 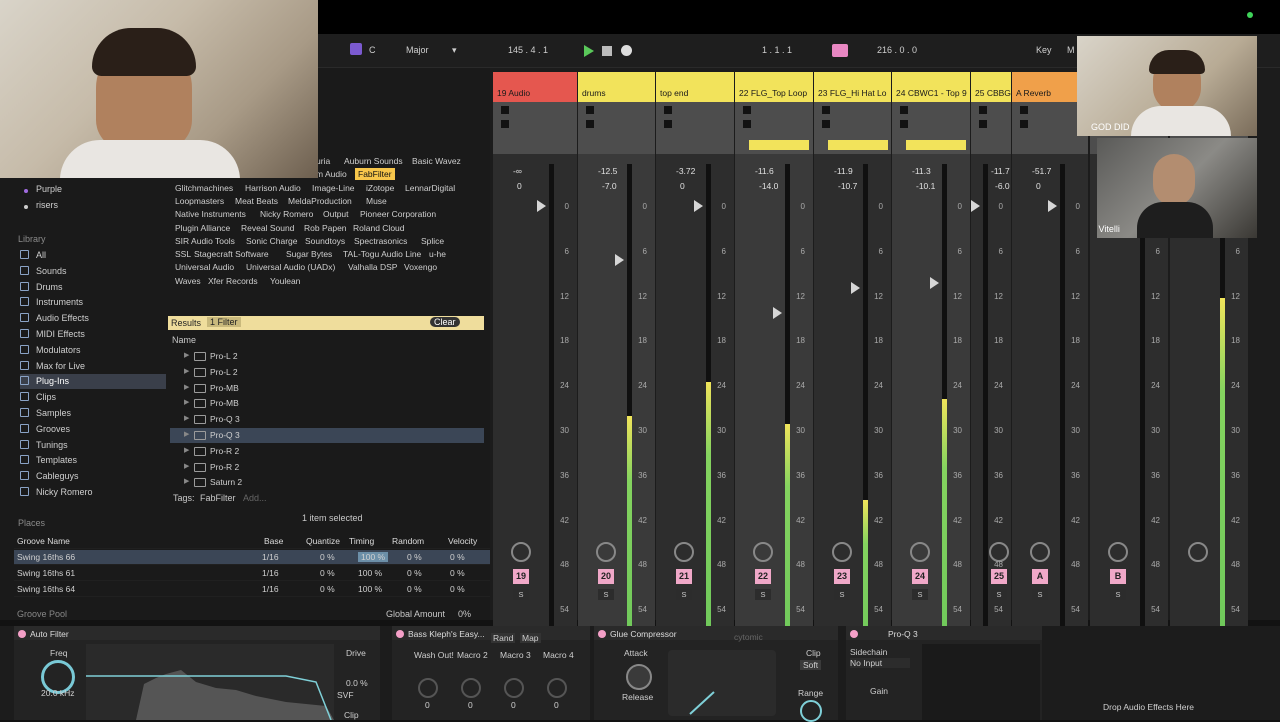 What do you see at coordinates (462, 541) in the screenshot?
I see `groove-column-header: Velocity` at bounding box center [462, 541].